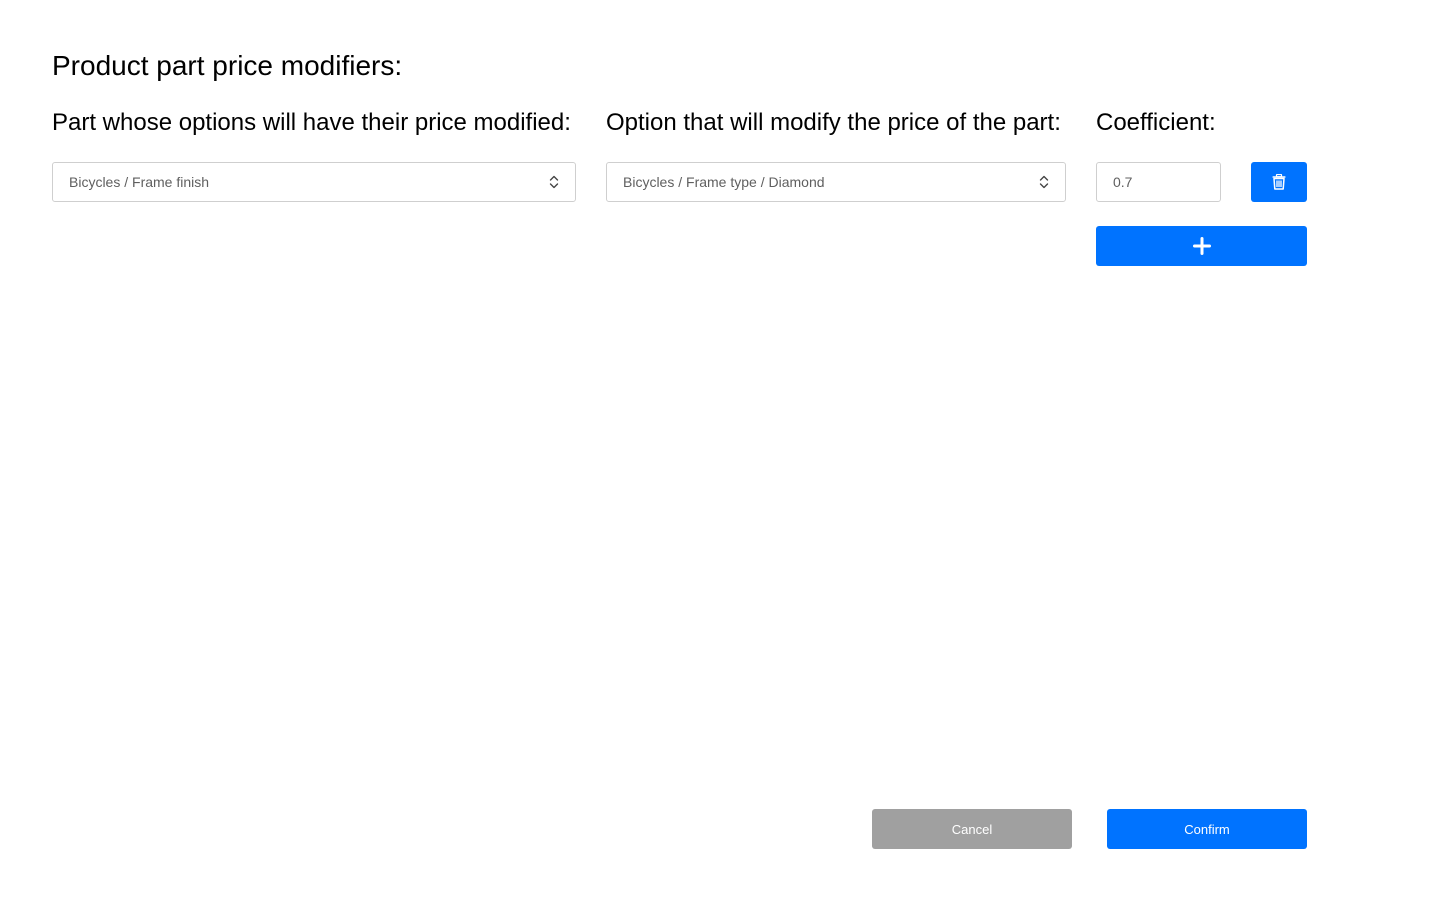 This screenshot has width=1440, height=900. What do you see at coordinates (1158, 182) in the screenshot?
I see `coefficient-input` at bounding box center [1158, 182].